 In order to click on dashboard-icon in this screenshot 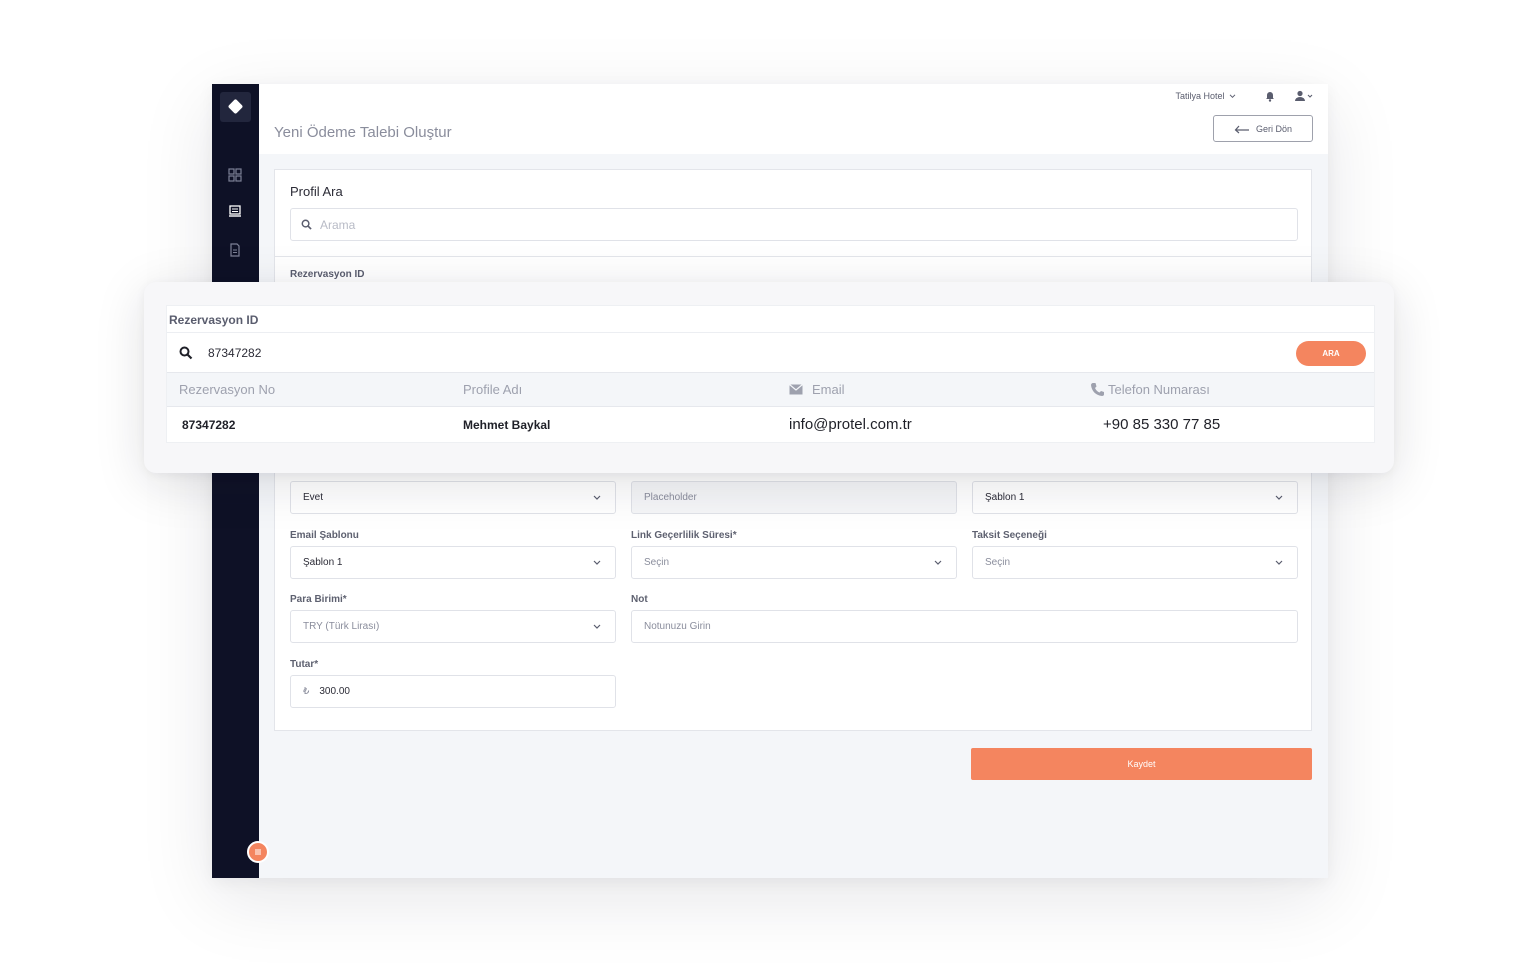, I will do `click(235, 175)`.